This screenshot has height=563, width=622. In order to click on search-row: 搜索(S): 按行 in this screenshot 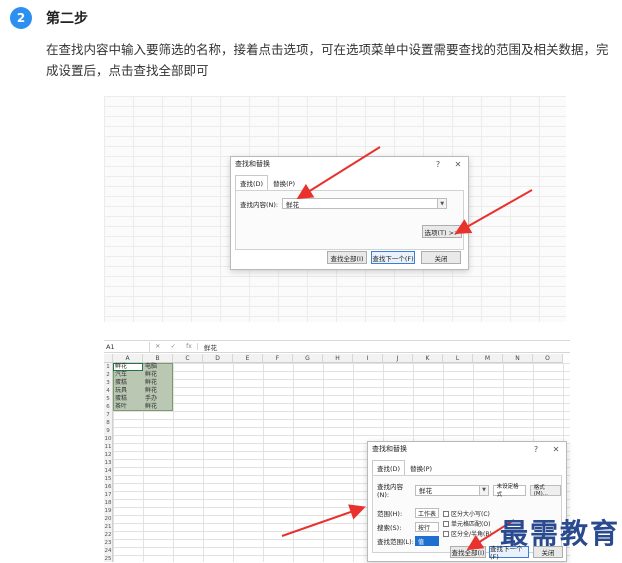, I will do `click(408, 527)`.